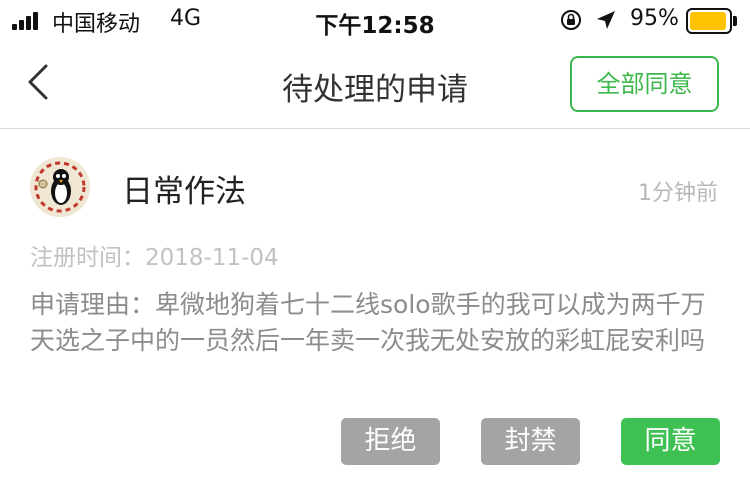  I want to click on avatar, so click(60, 187).